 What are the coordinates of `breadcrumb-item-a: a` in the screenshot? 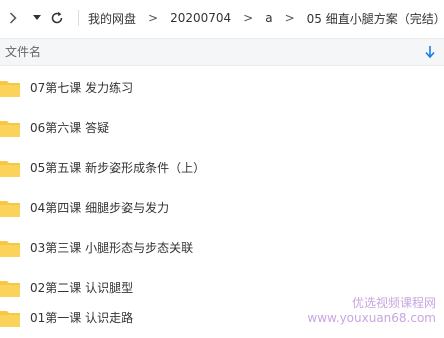 It's located at (268, 18).